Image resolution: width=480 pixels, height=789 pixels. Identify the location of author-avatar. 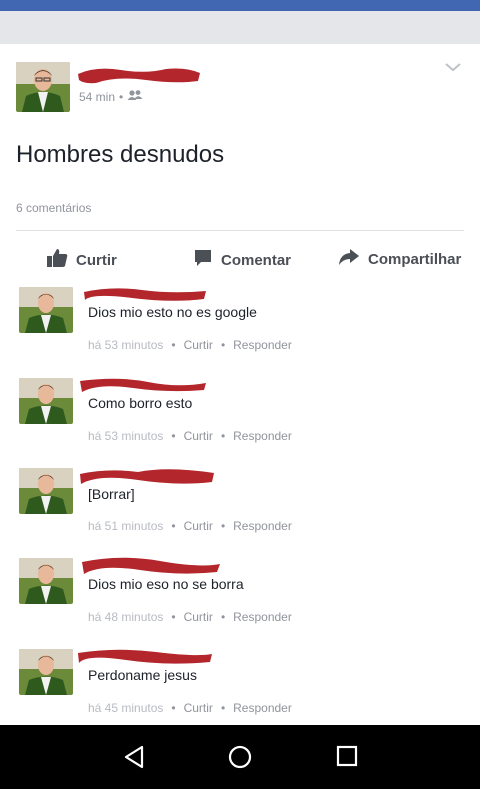
(43, 87).